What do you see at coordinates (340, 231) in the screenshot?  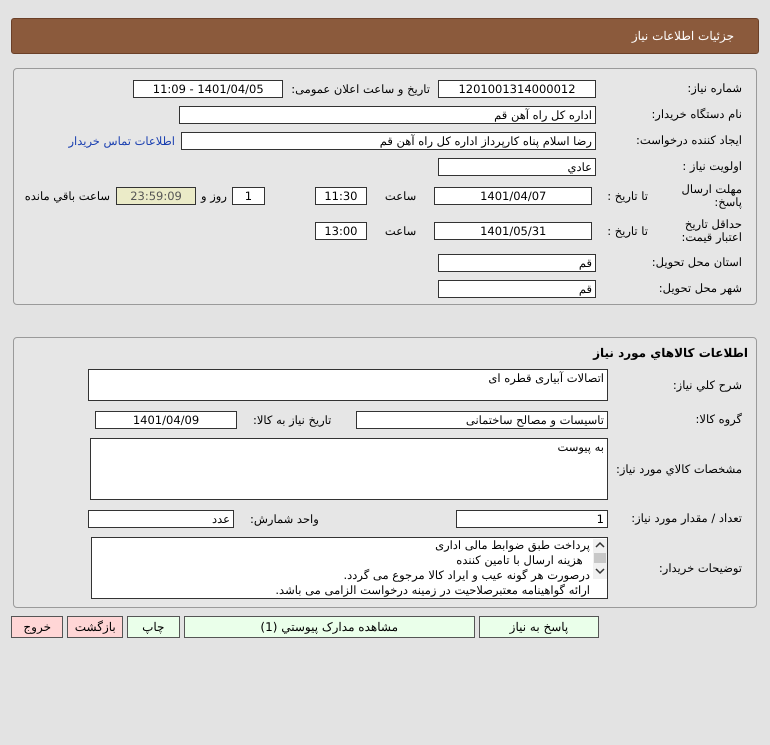 I see `time-field: 13:00` at bounding box center [340, 231].